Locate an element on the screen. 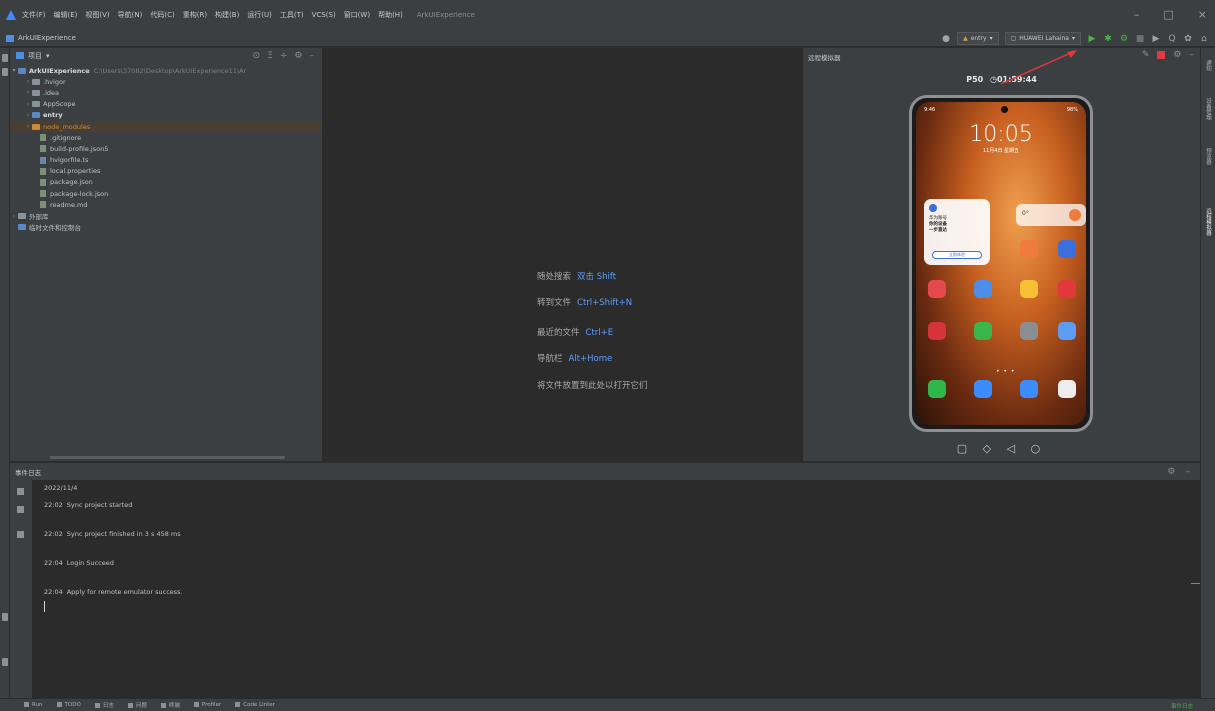  device-manager-tab: 设备管理 is located at coordinates (1208, 109).